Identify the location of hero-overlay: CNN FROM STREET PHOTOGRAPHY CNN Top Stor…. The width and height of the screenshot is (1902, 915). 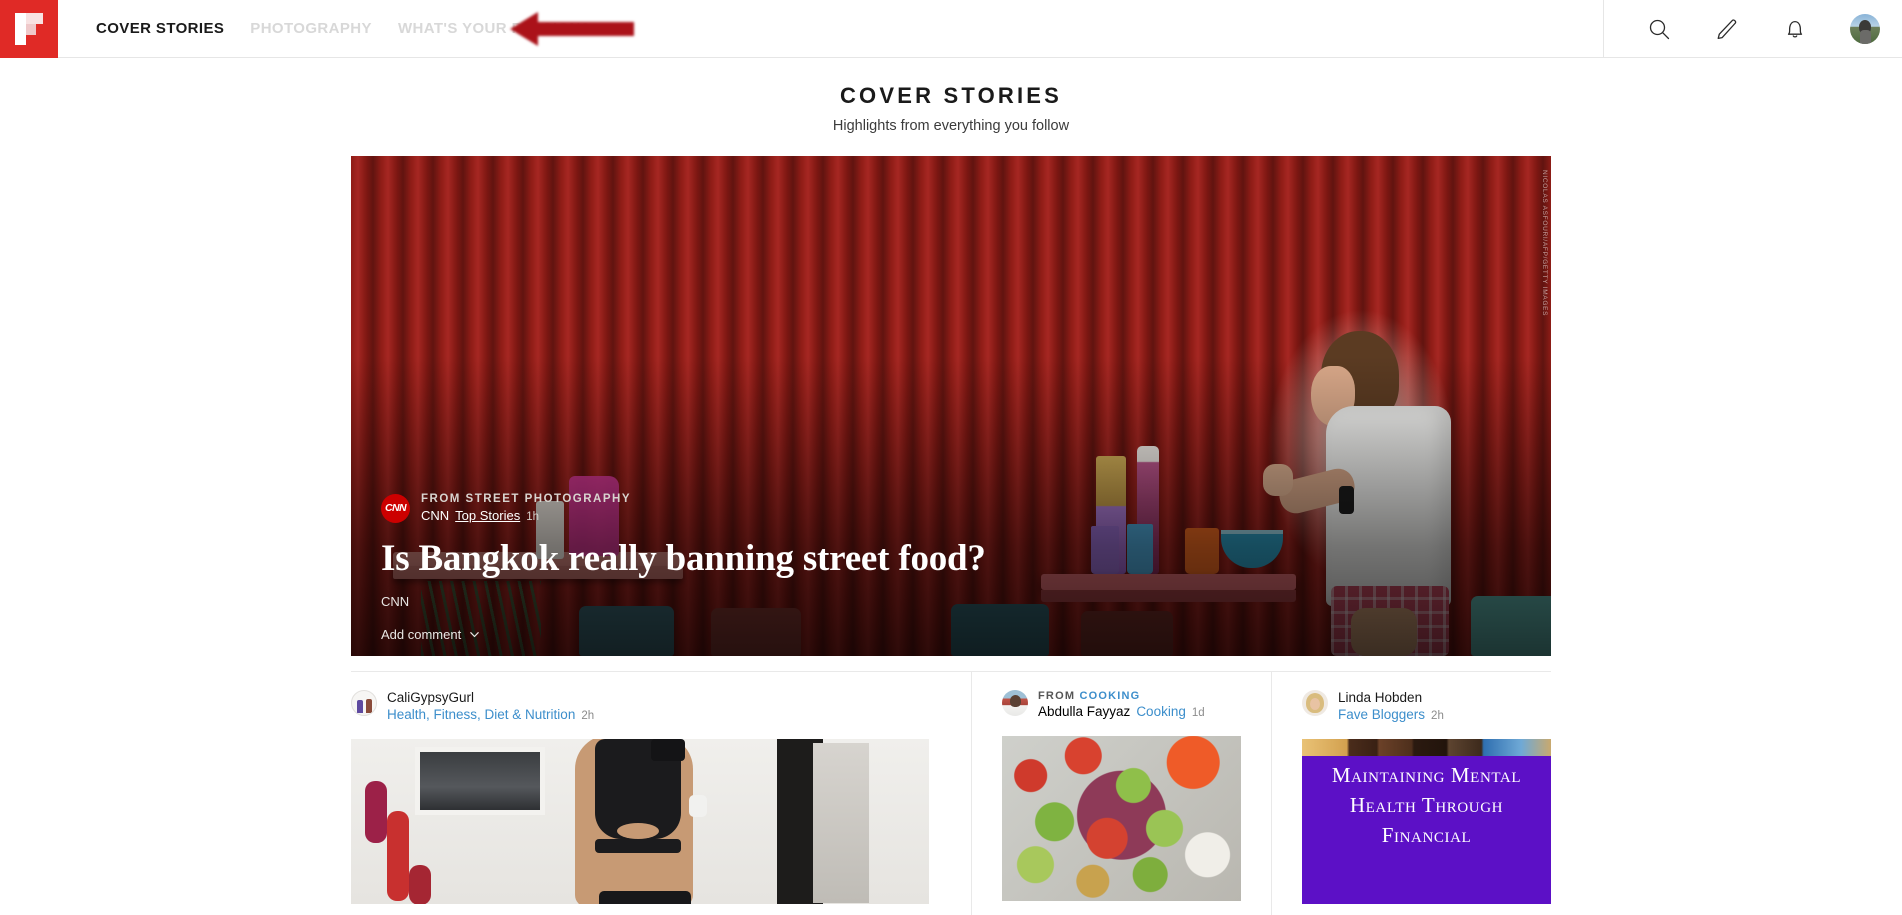
(951, 567).